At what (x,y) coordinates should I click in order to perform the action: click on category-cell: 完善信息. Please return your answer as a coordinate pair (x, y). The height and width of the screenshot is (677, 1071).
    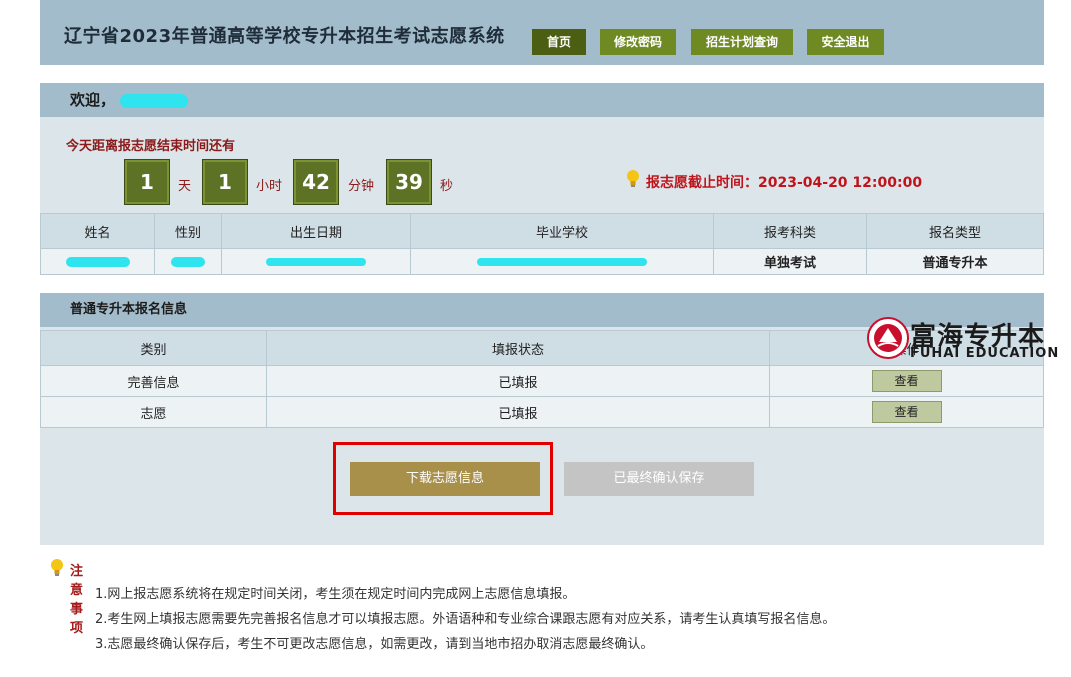
    Looking at the image, I should click on (153, 381).